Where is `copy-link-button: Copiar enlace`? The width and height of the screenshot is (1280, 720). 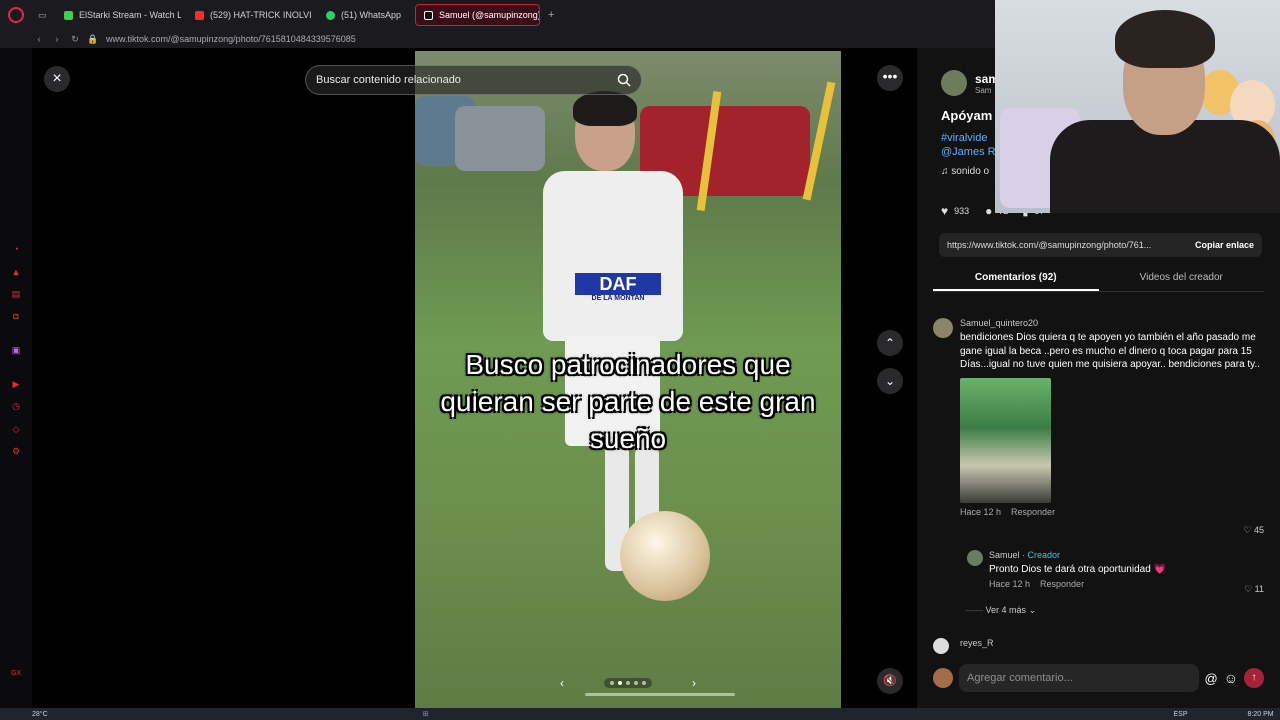 copy-link-button: Copiar enlace is located at coordinates (1224, 245).